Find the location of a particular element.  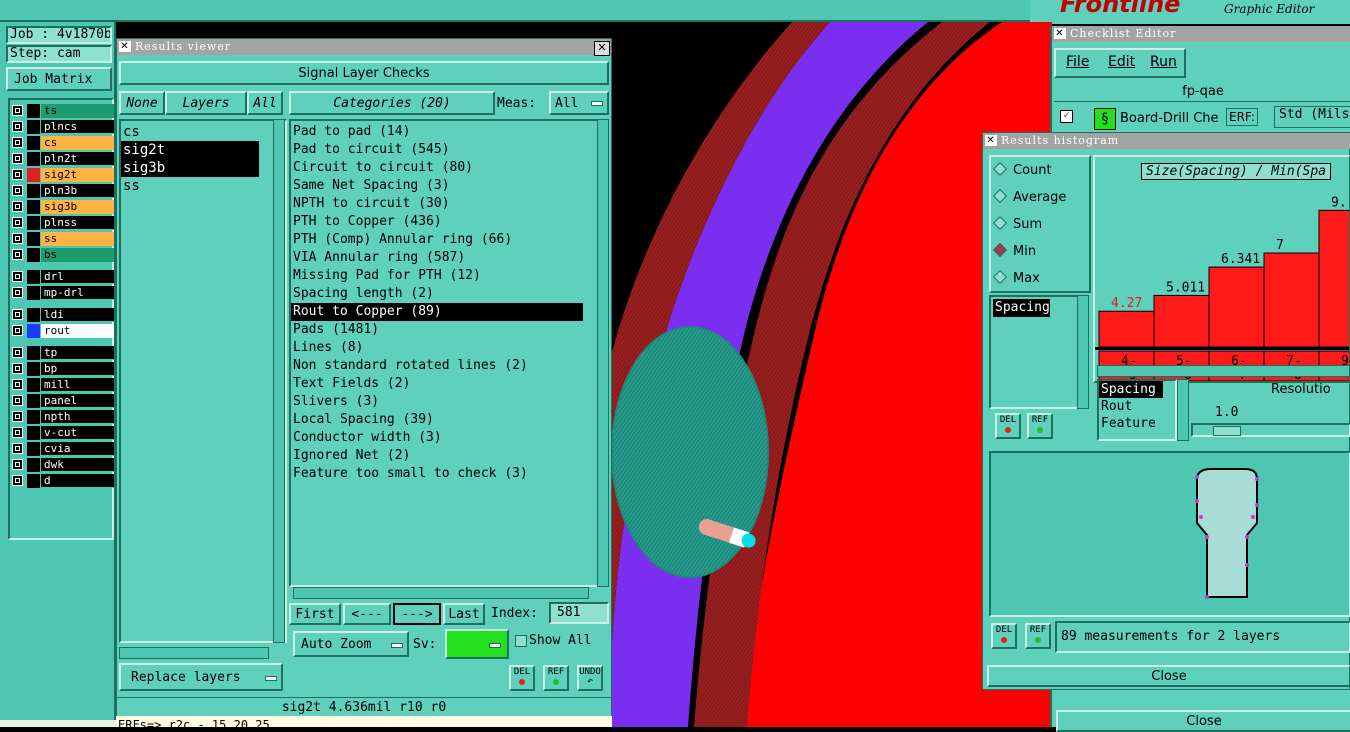

first-button: First is located at coordinates (315, 614).